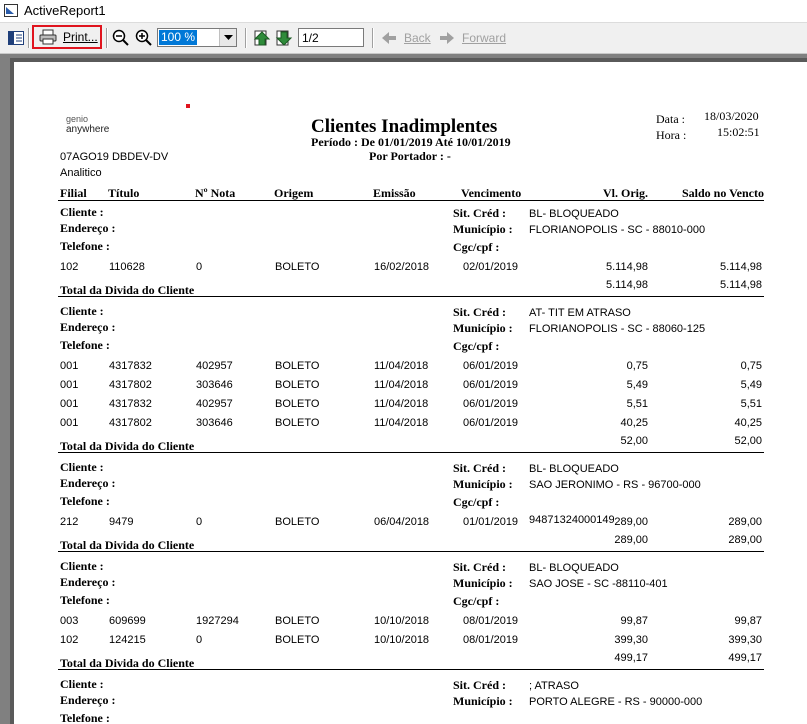 The width and height of the screenshot is (807, 724). Describe the element at coordinates (217, 621) in the screenshot. I see `table-cell: 1927294` at that location.